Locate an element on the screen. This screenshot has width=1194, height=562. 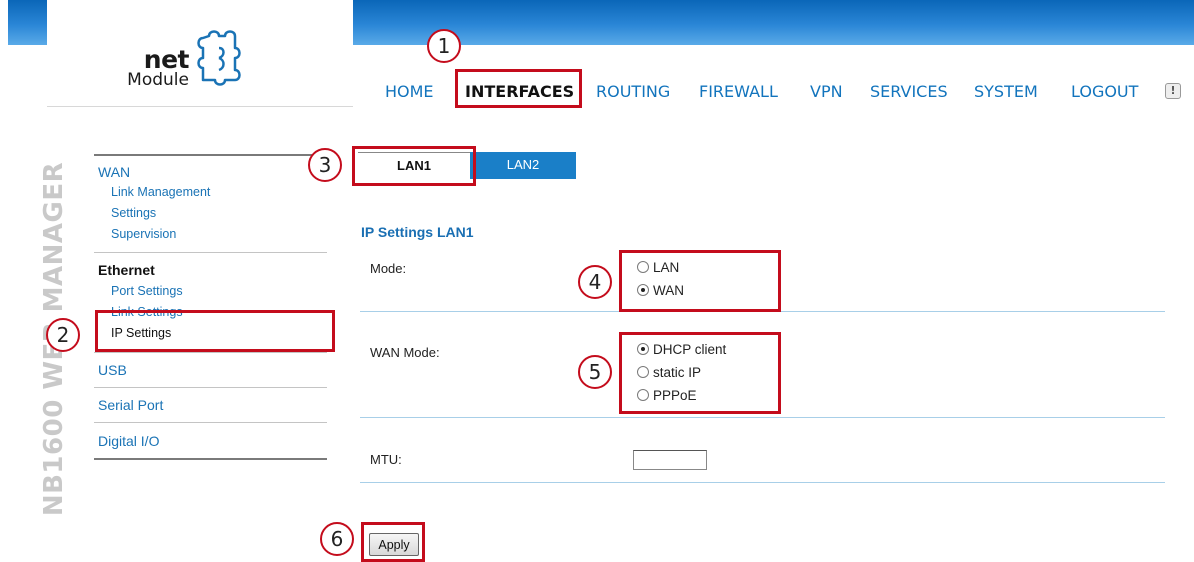
exclamation-icon: ! is located at coordinates (1173, 91).